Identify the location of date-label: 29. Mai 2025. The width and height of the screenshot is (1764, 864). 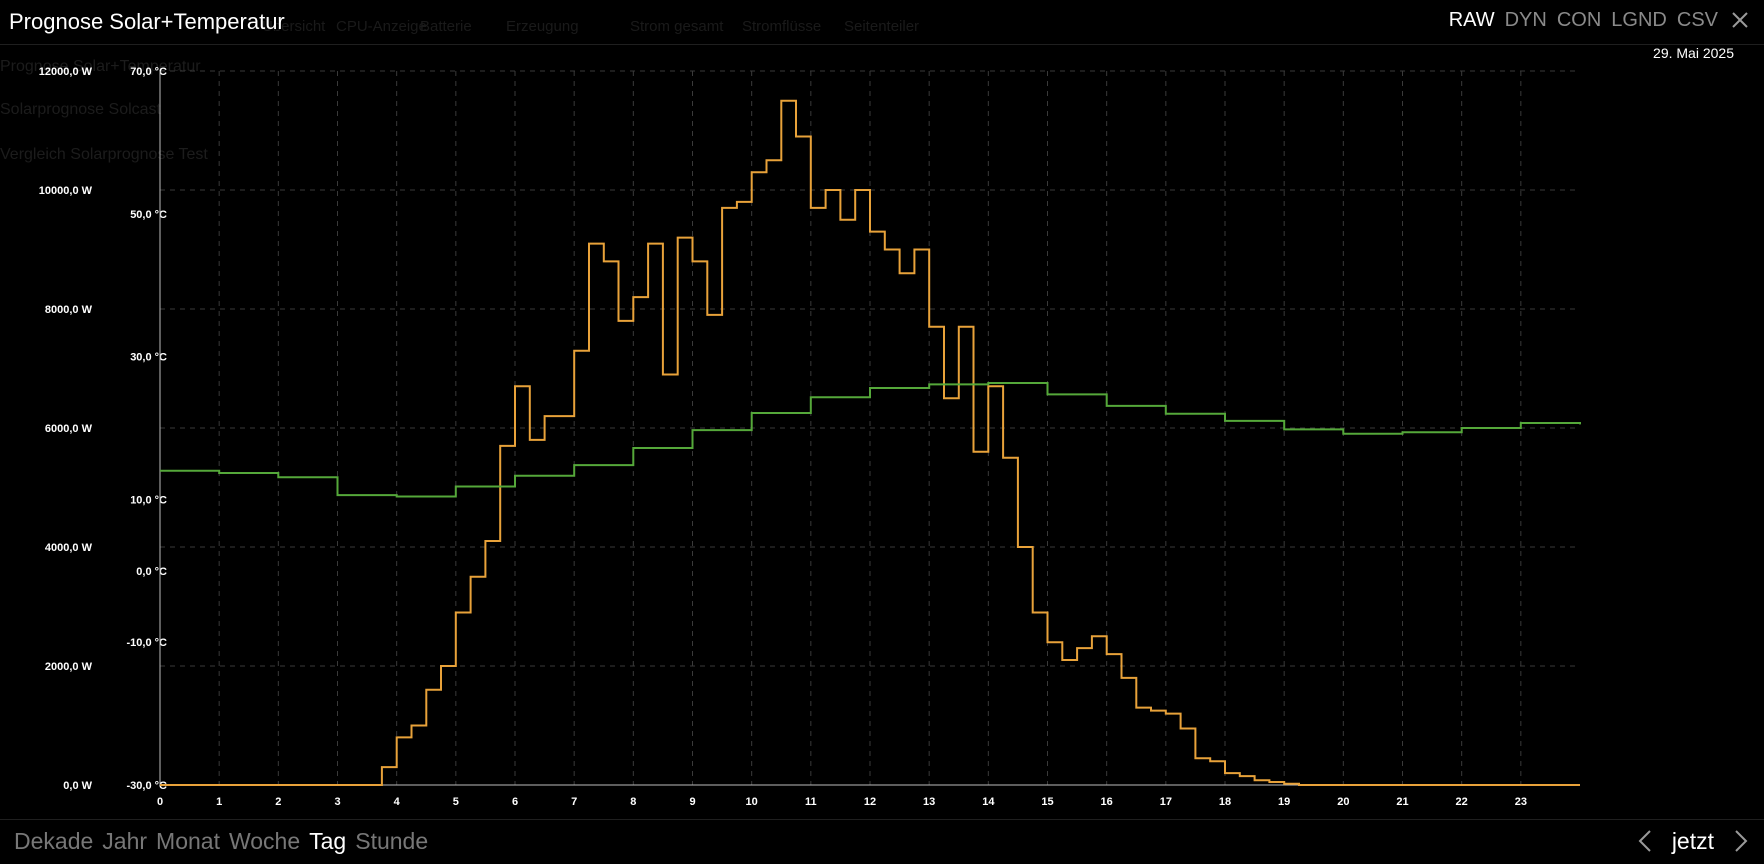
(1693, 53).